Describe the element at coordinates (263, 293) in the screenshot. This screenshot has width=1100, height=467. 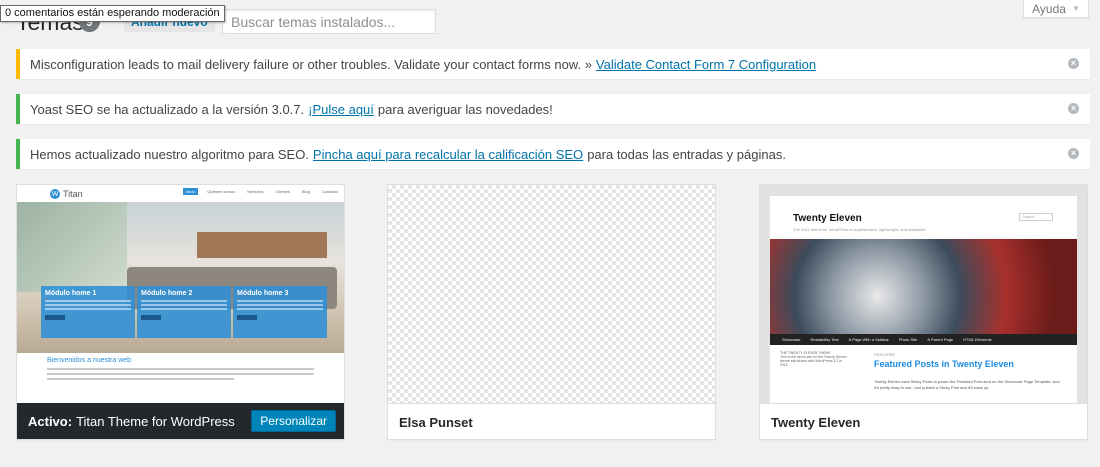
I see `preview-module-title: Módulo home 3` at that location.